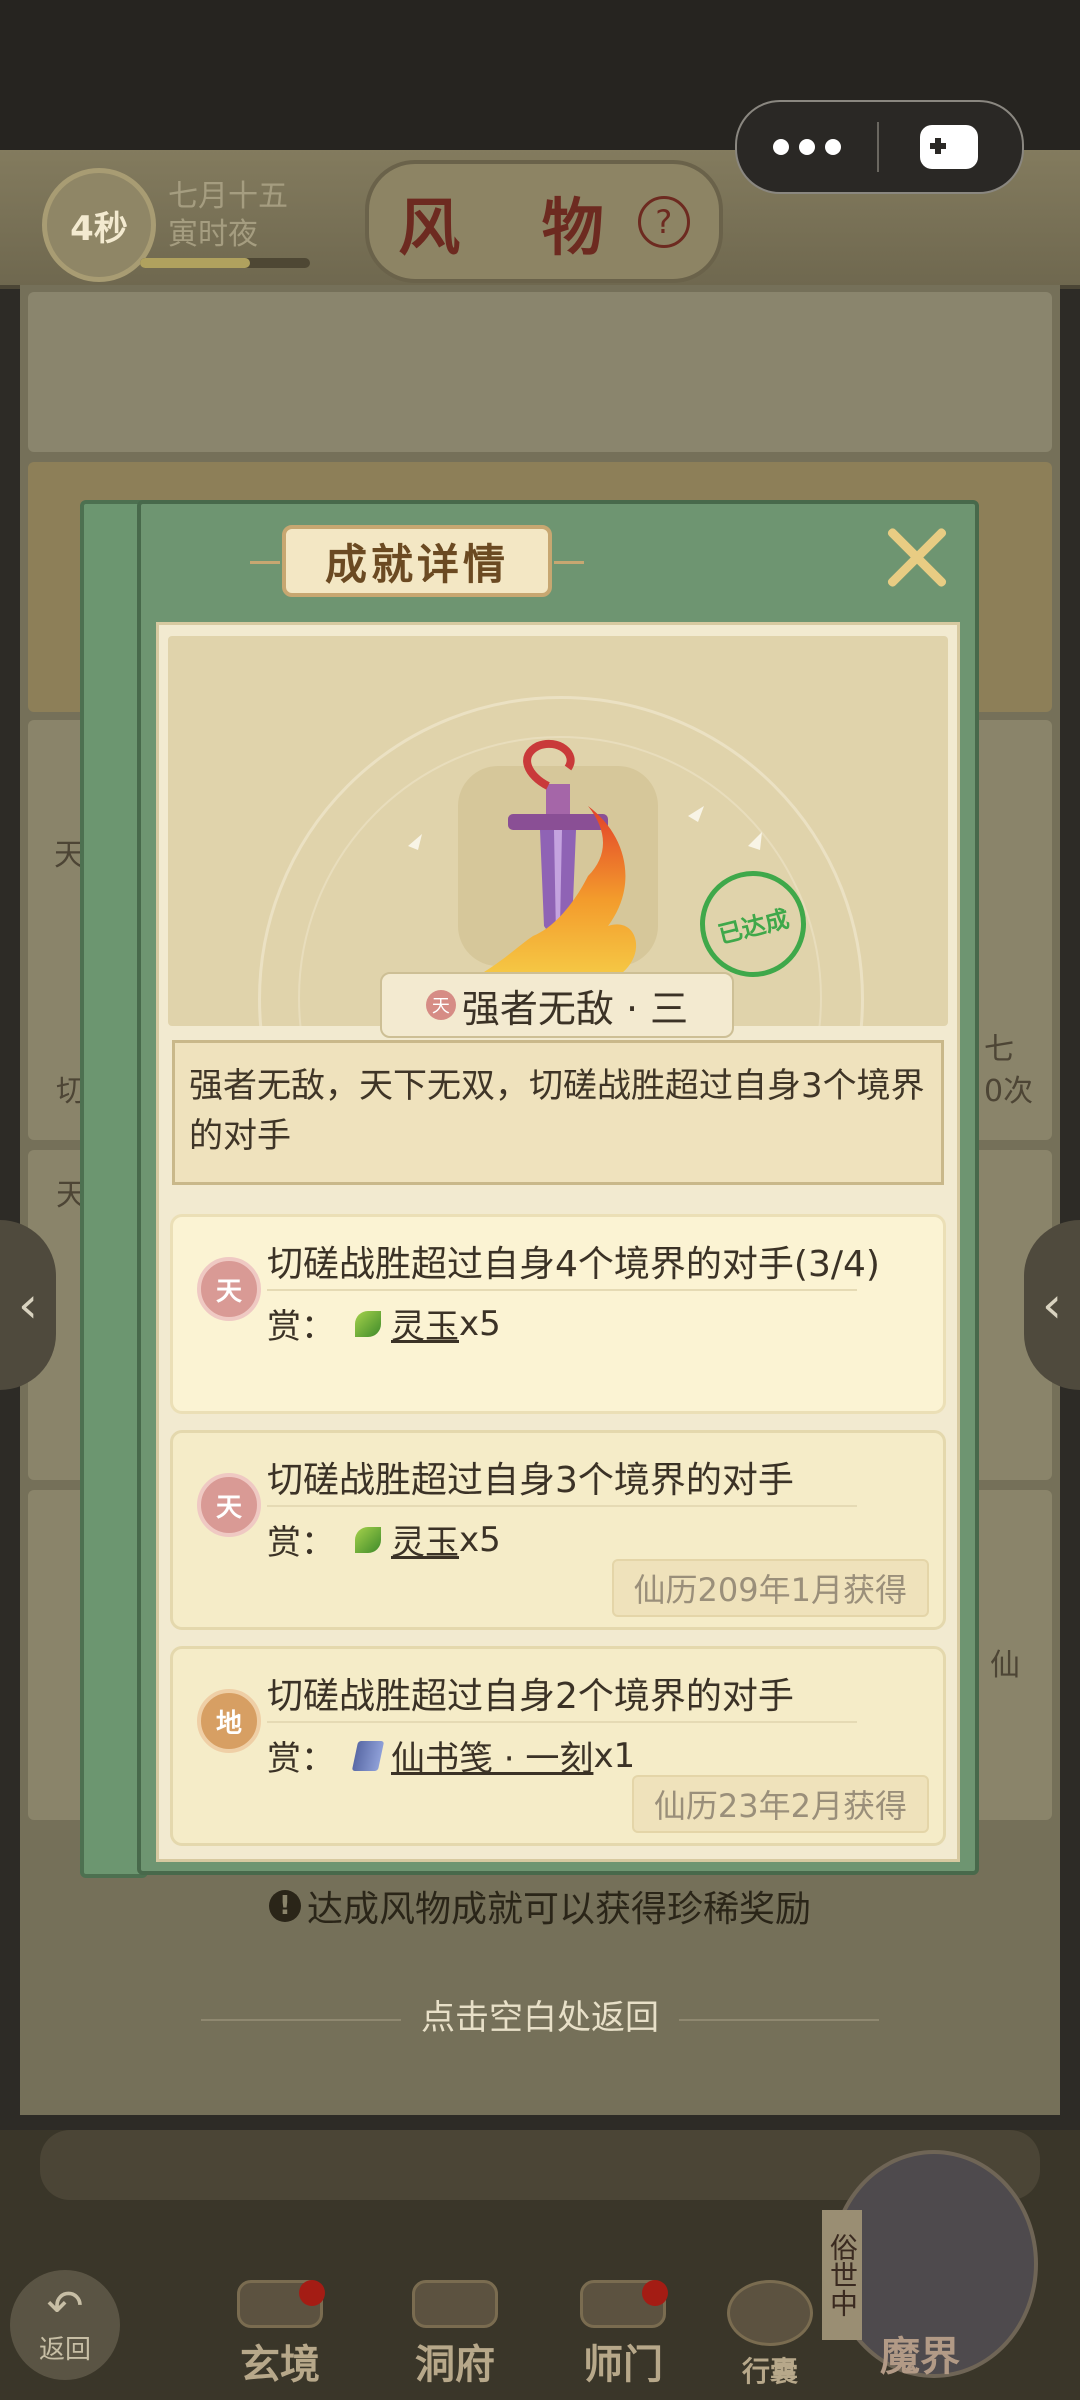 The height and width of the screenshot is (2400, 1080). Describe the element at coordinates (558, 1314) in the screenshot. I see `task-card: 天 切磋战胜超过自身4个境界的对手(3/4) 赏： 灵玉 x5` at that location.